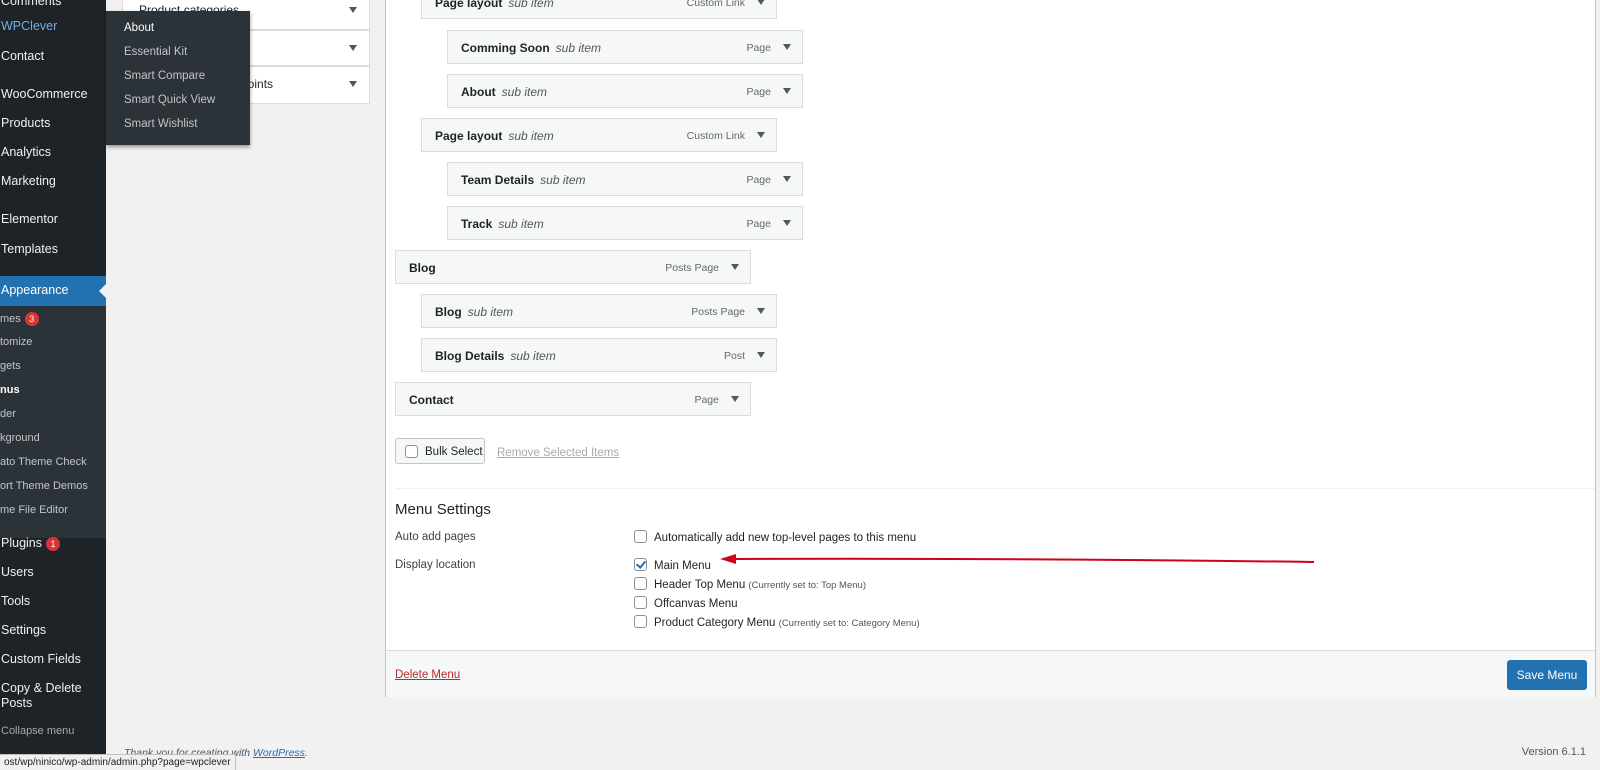 The width and height of the screenshot is (1600, 770). Describe the element at coordinates (640, 602) in the screenshot. I see `offcanvas-menu-checkbox` at that location.